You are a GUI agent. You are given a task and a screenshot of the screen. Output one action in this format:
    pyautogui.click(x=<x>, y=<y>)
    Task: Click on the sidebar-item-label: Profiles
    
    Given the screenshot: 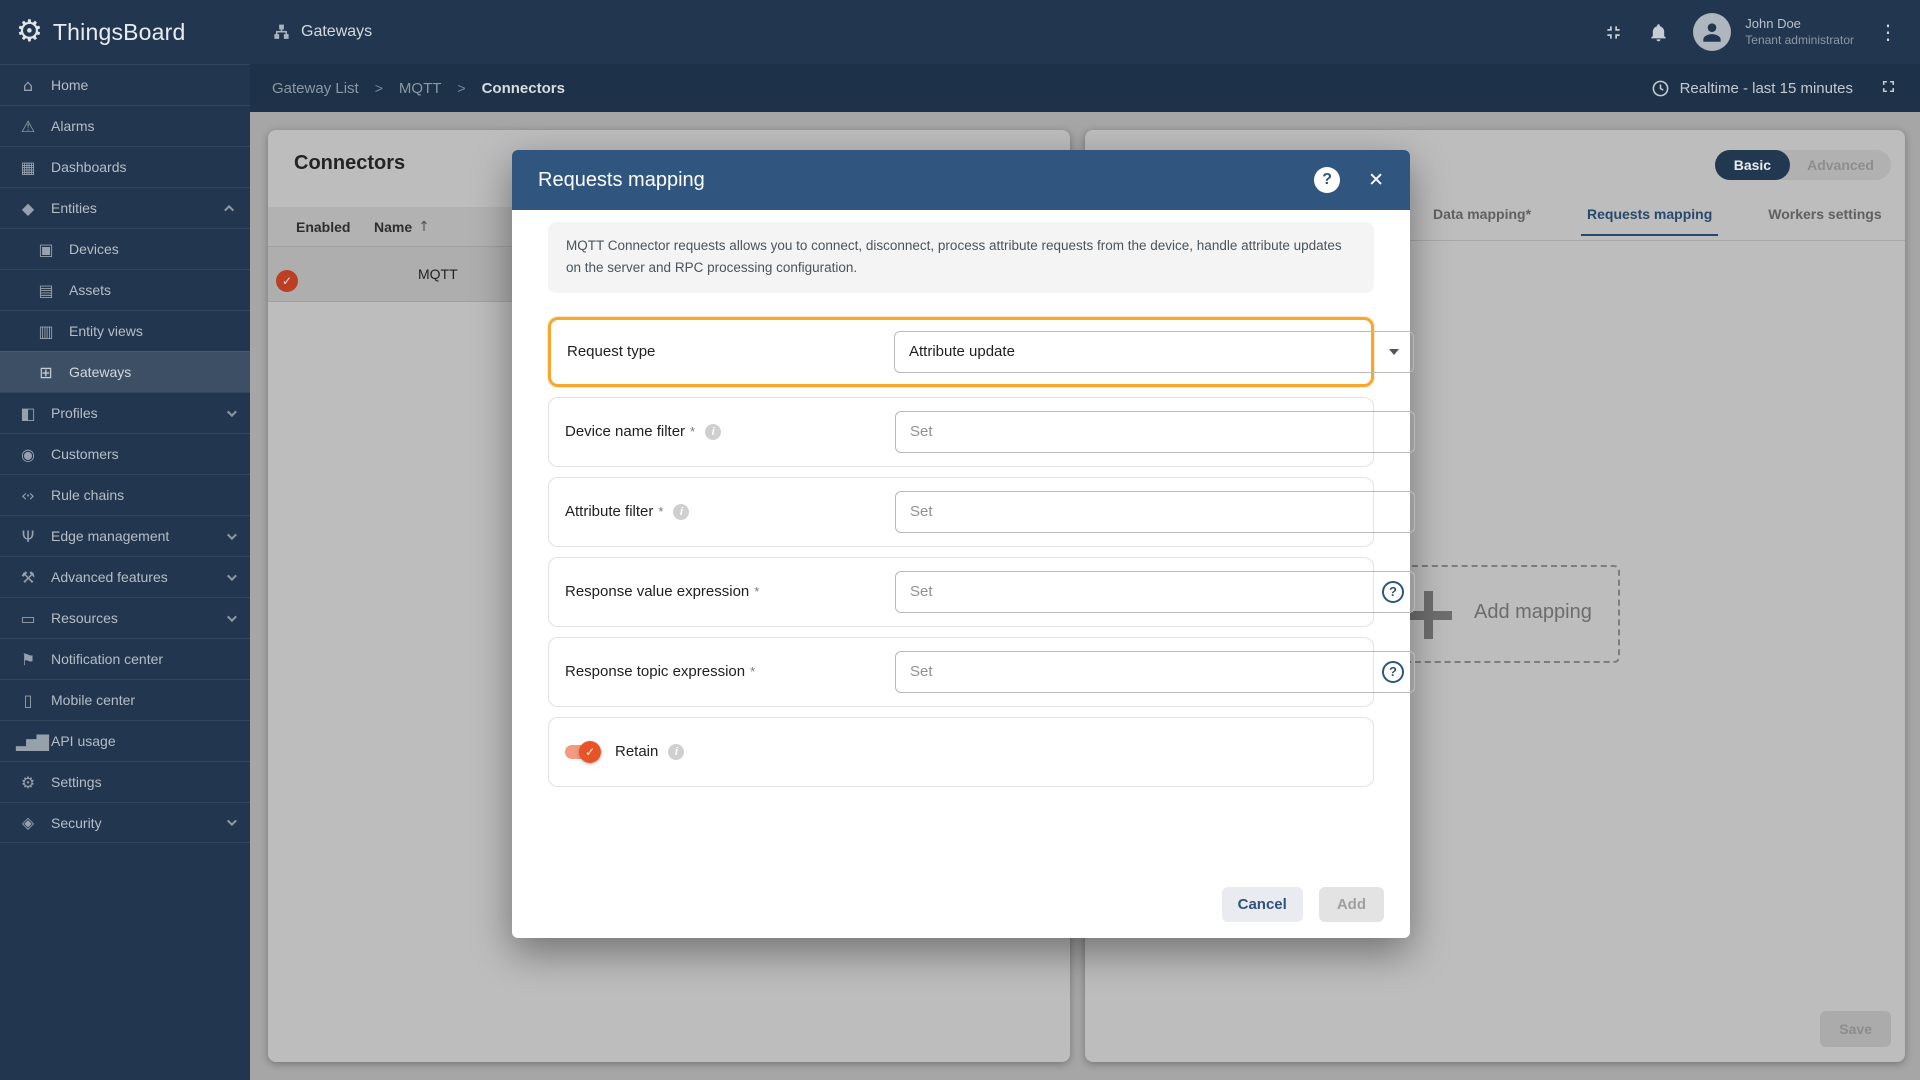 What is the action you would take?
    pyautogui.click(x=74, y=413)
    